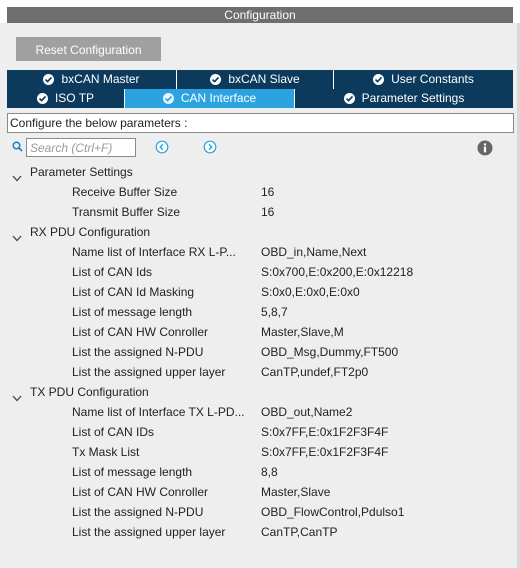 This screenshot has width=520, height=568. I want to click on tab-parameter-settings: Parameter Settings, so click(404, 98).